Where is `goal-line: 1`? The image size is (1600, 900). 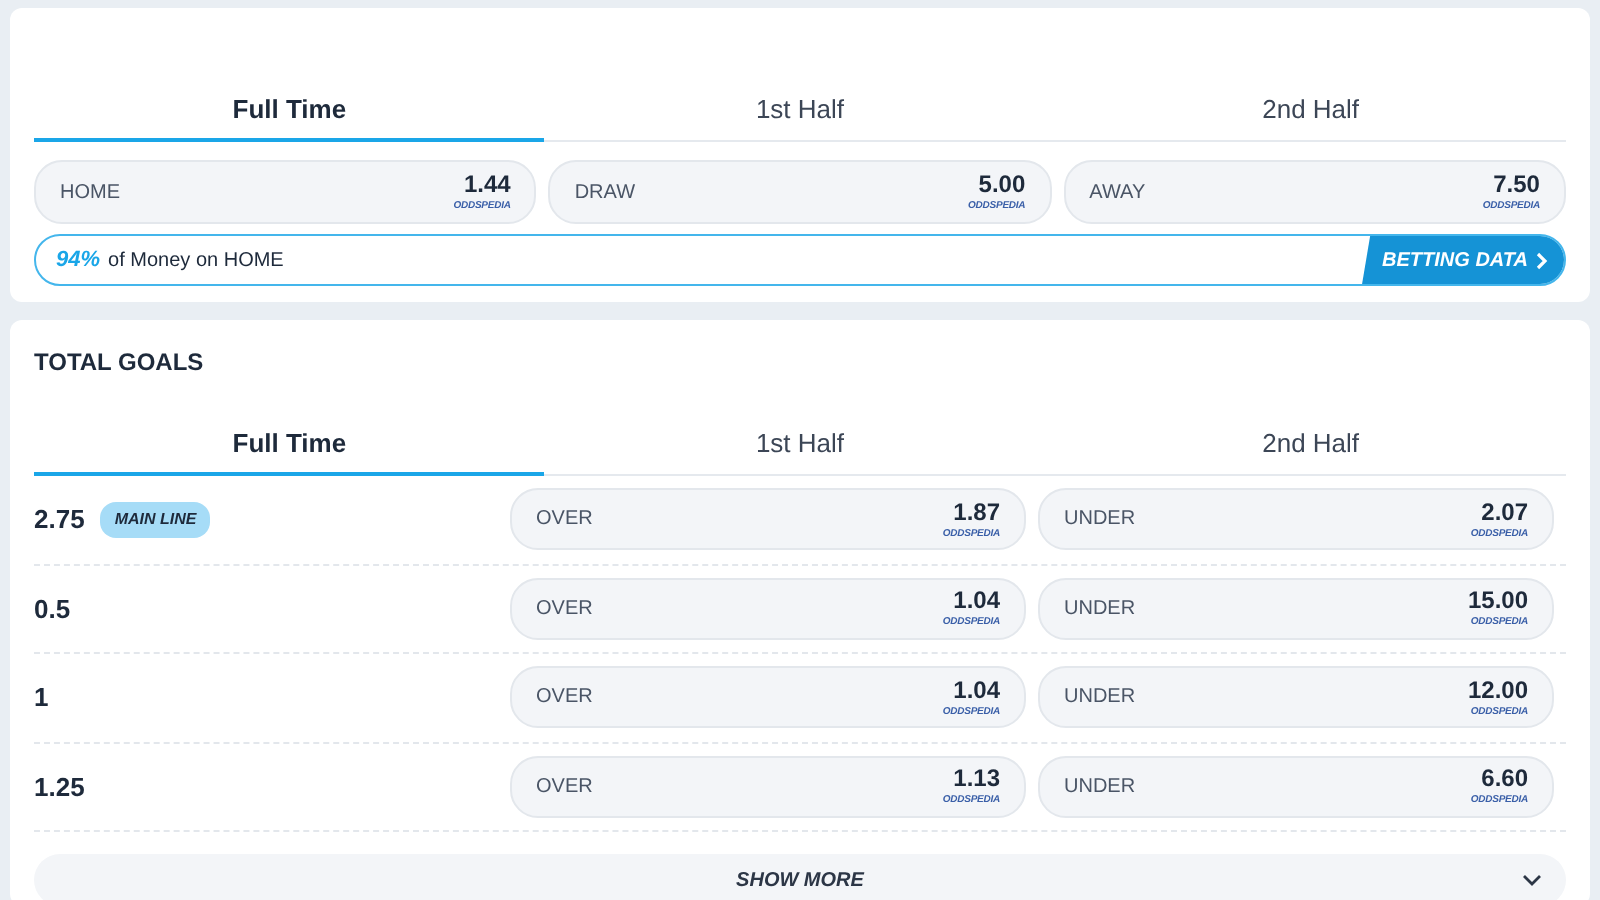 goal-line: 1 is located at coordinates (41, 698).